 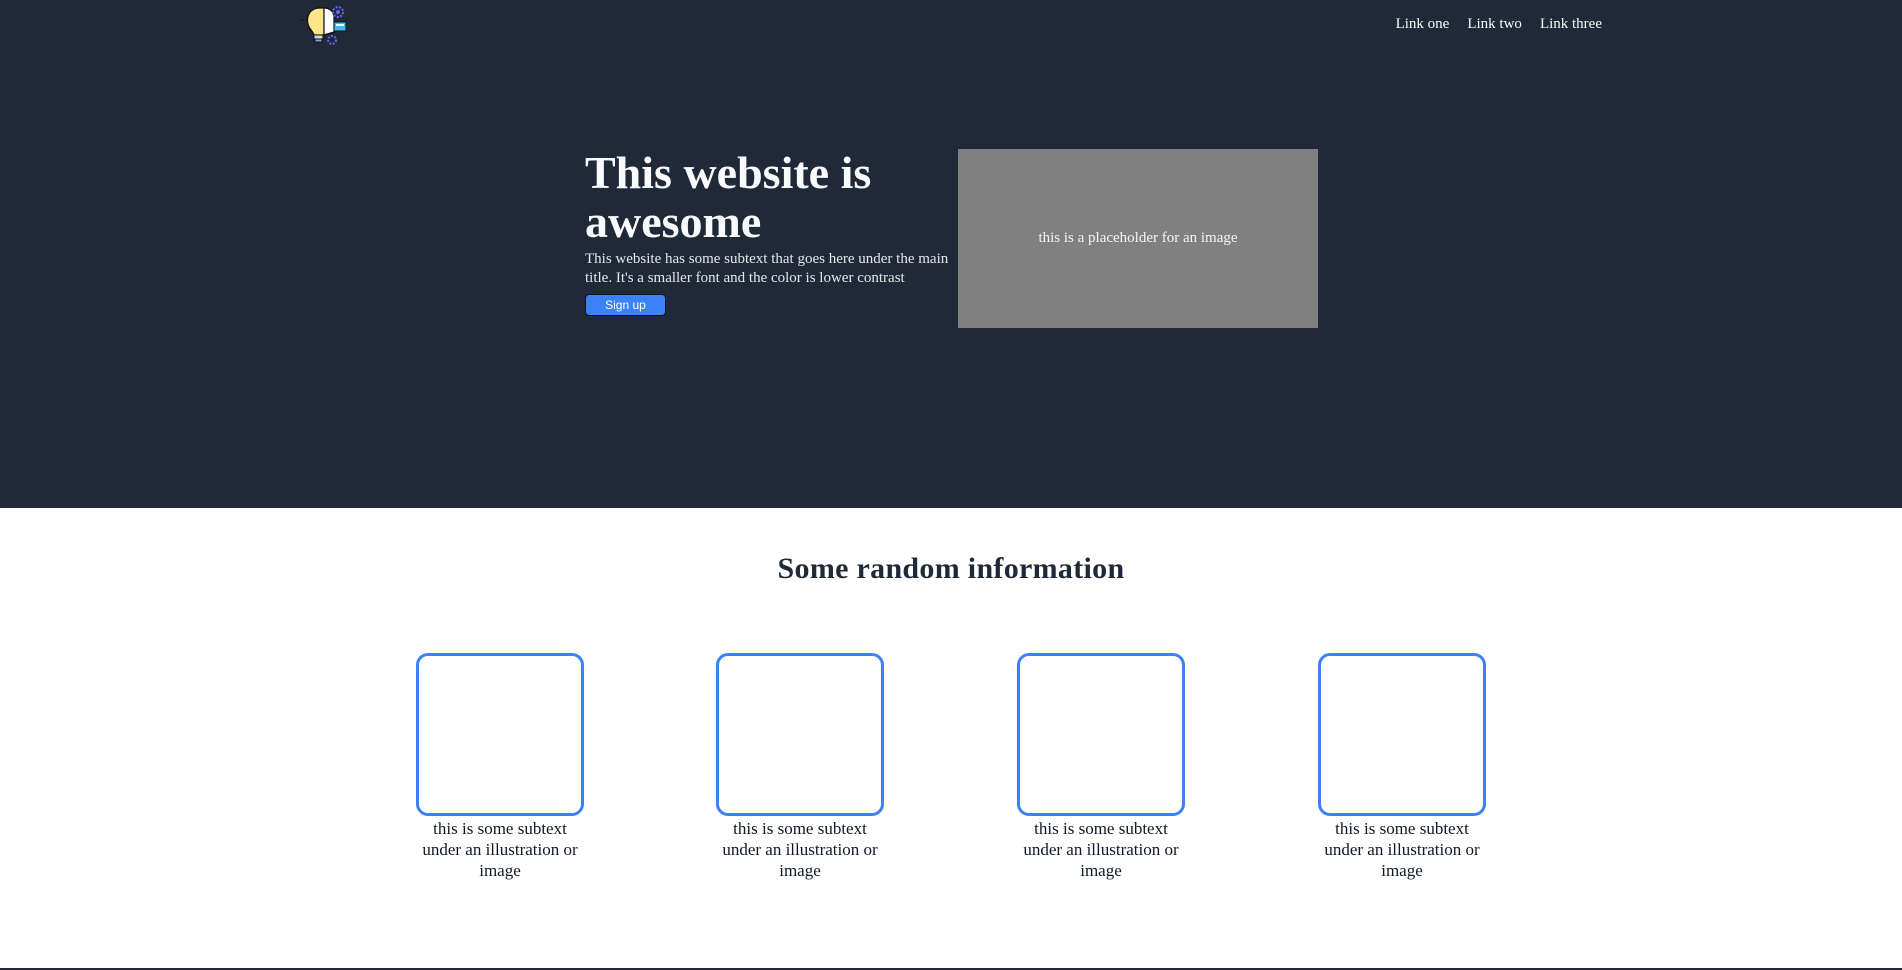 I want to click on nav-link-two: Link two, so click(x=1494, y=24).